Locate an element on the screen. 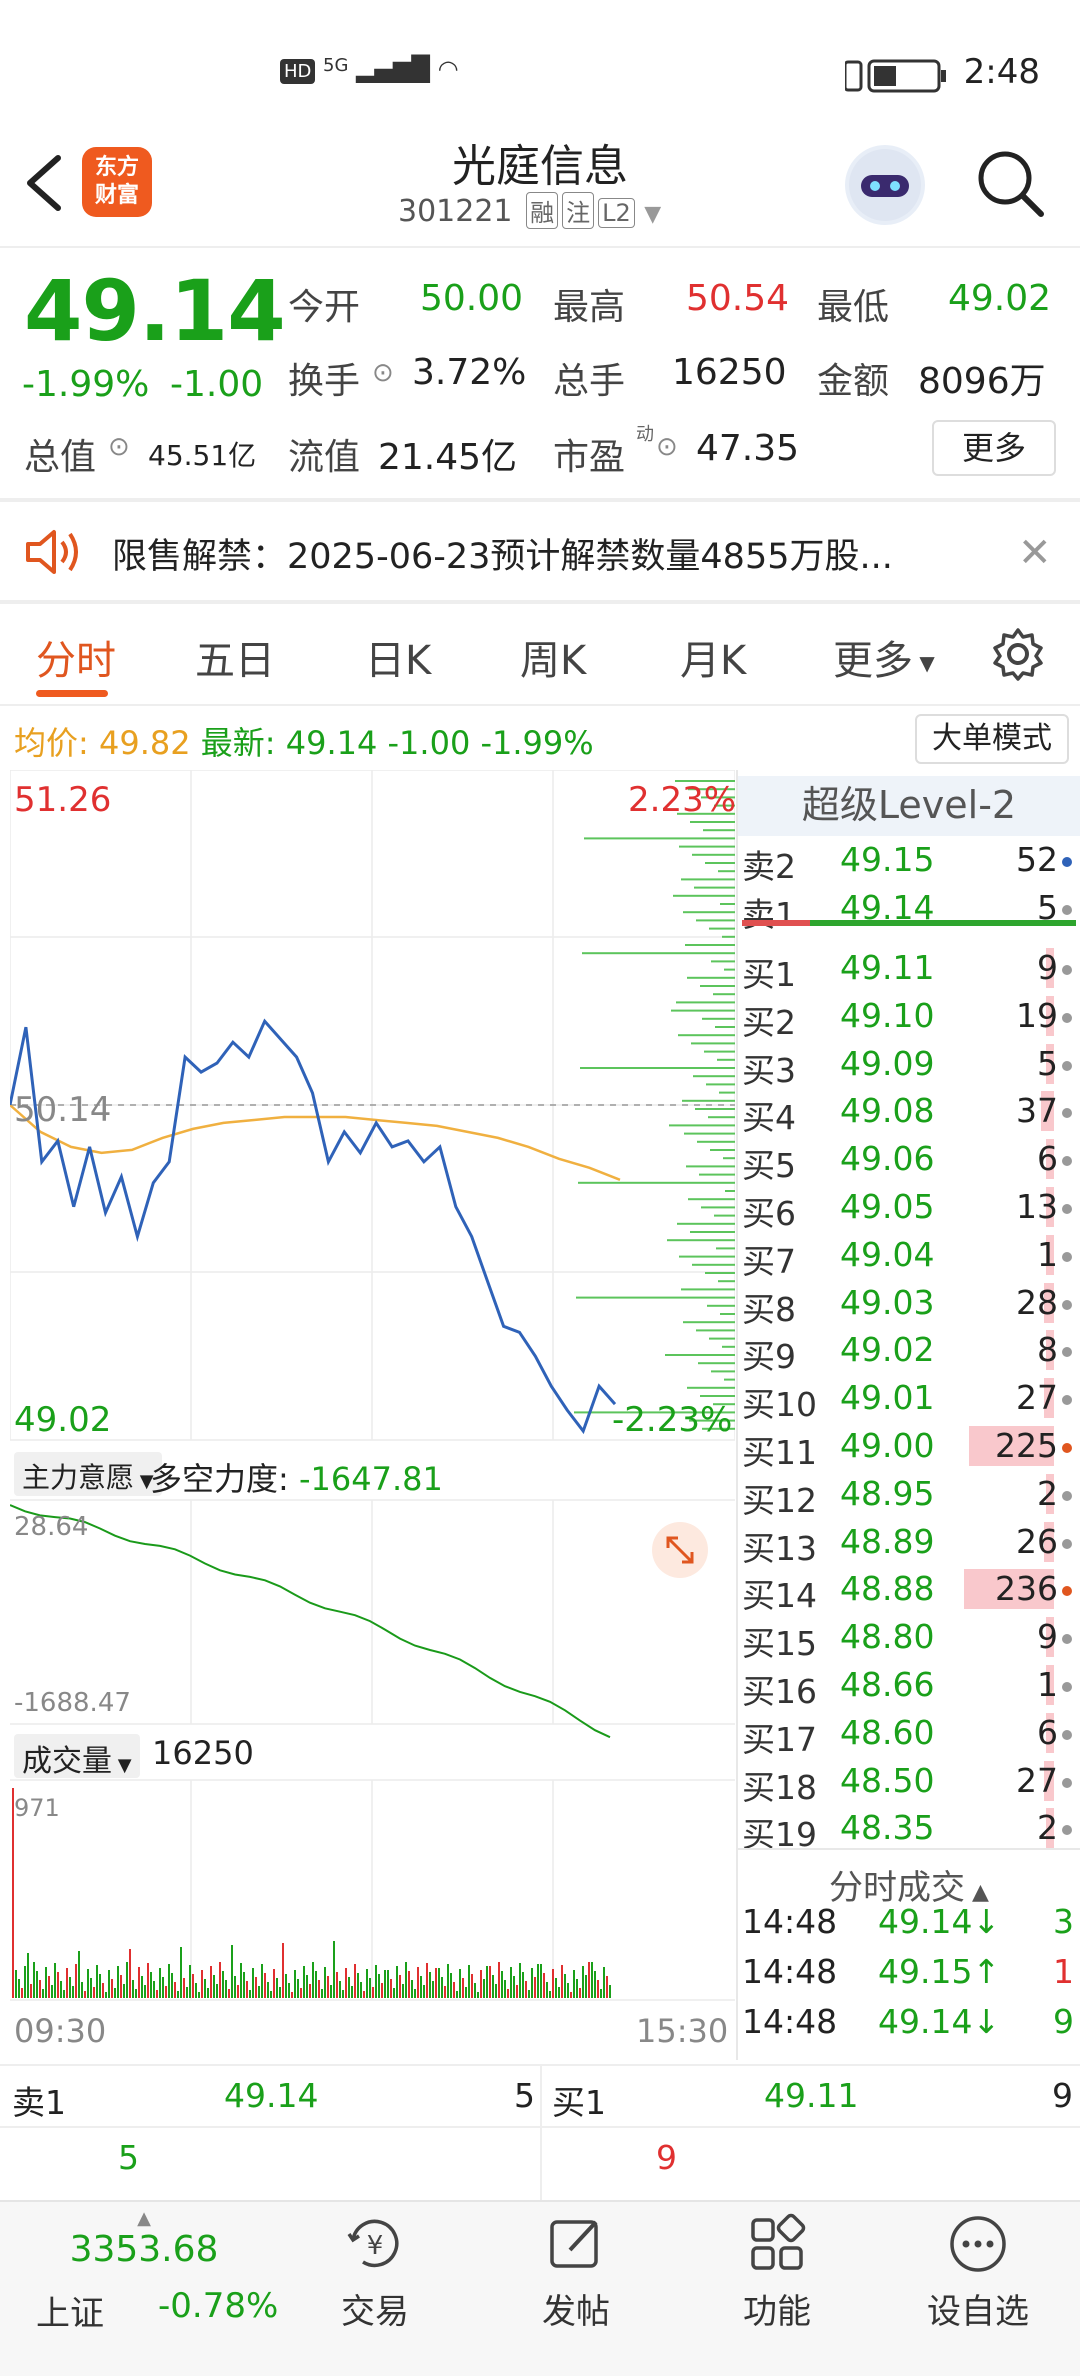 The width and height of the screenshot is (1080, 2376). buy-row: 买15 48.80 9 is located at coordinates (907, 1638).